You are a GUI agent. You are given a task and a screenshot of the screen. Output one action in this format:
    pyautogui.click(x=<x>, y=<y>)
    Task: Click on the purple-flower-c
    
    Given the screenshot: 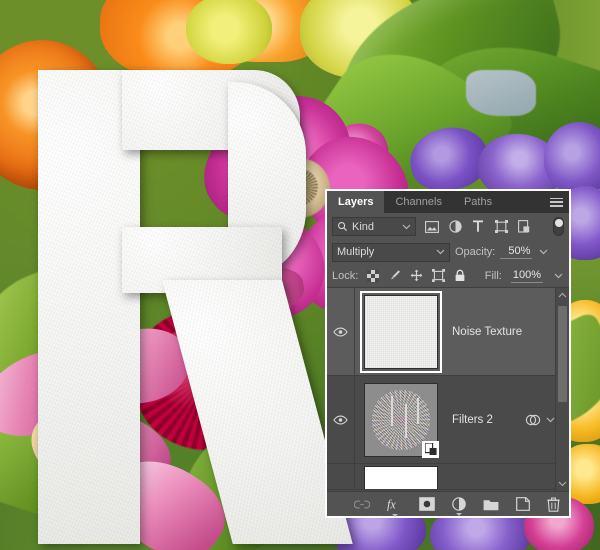 What is the action you would take?
    pyautogui.click(x=572, y=158)
    